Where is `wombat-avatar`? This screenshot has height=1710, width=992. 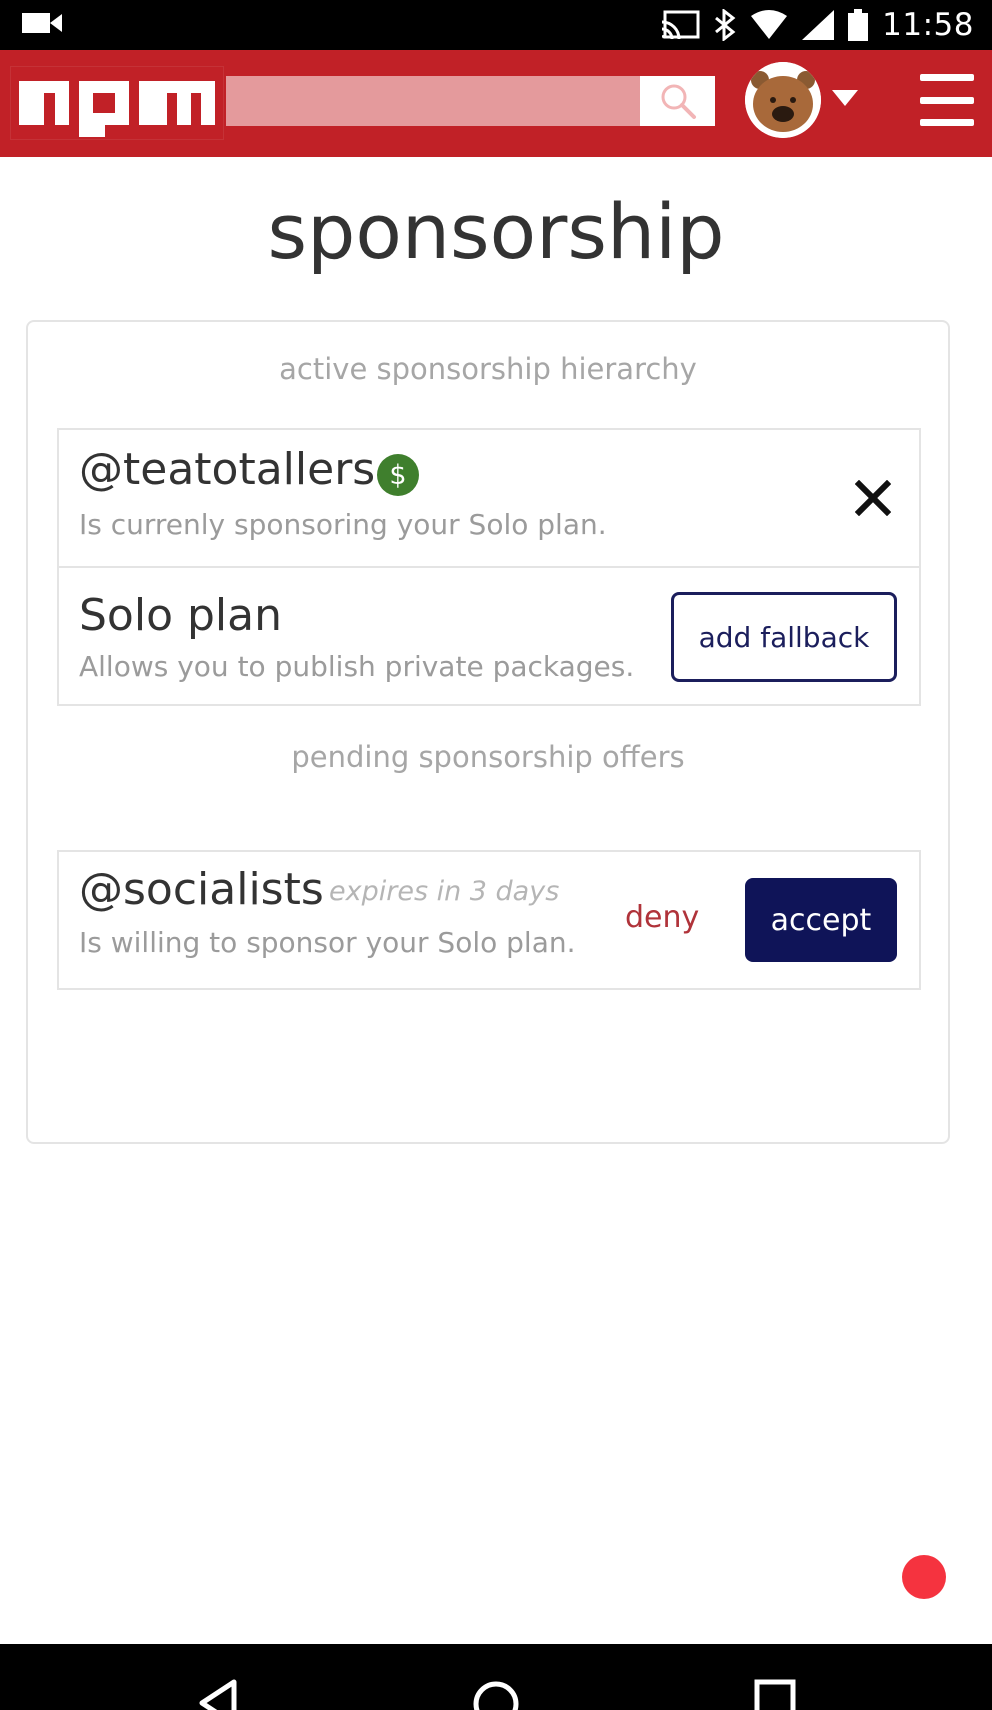 wombat-avatar is located at coordinates (783, 100).